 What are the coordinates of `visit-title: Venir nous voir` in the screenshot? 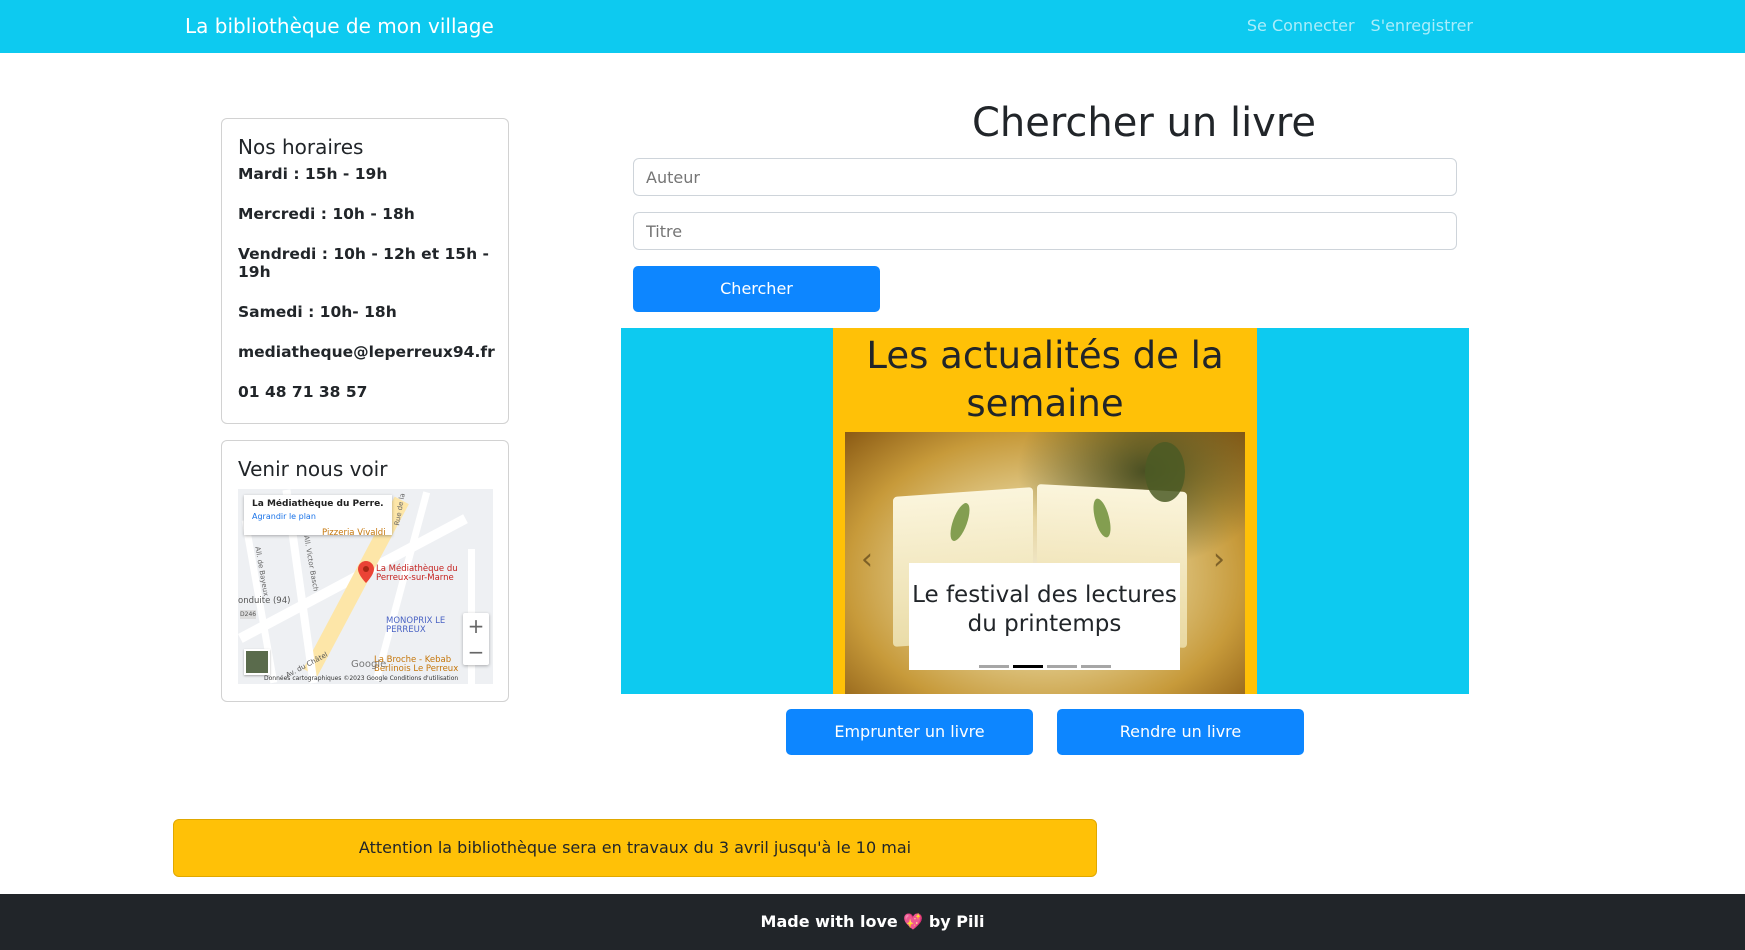 It's located at (313, 469).